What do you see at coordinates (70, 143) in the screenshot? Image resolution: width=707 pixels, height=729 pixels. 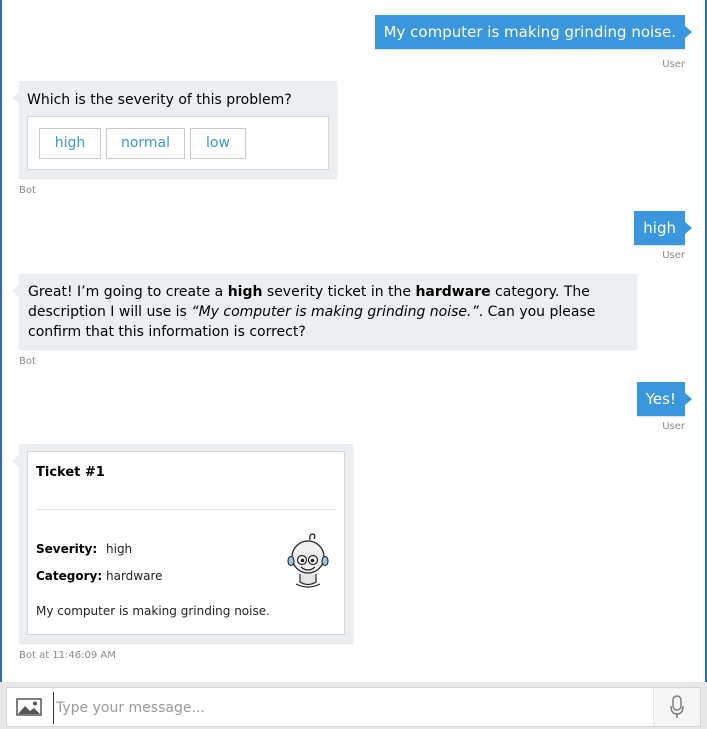 I see `choice-button-high: high` at bounding box center [70, 143].